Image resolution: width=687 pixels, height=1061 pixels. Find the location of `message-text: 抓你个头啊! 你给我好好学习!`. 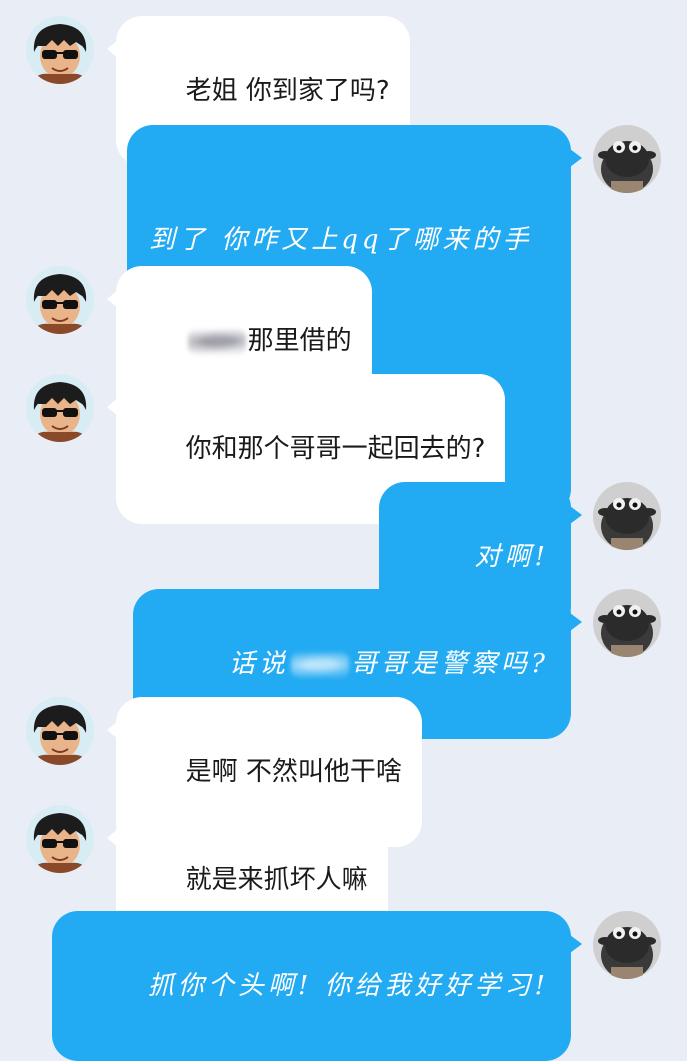

message-text: 抓你个头啊! 你给我好好学习! is located at coordinates (348, 986).